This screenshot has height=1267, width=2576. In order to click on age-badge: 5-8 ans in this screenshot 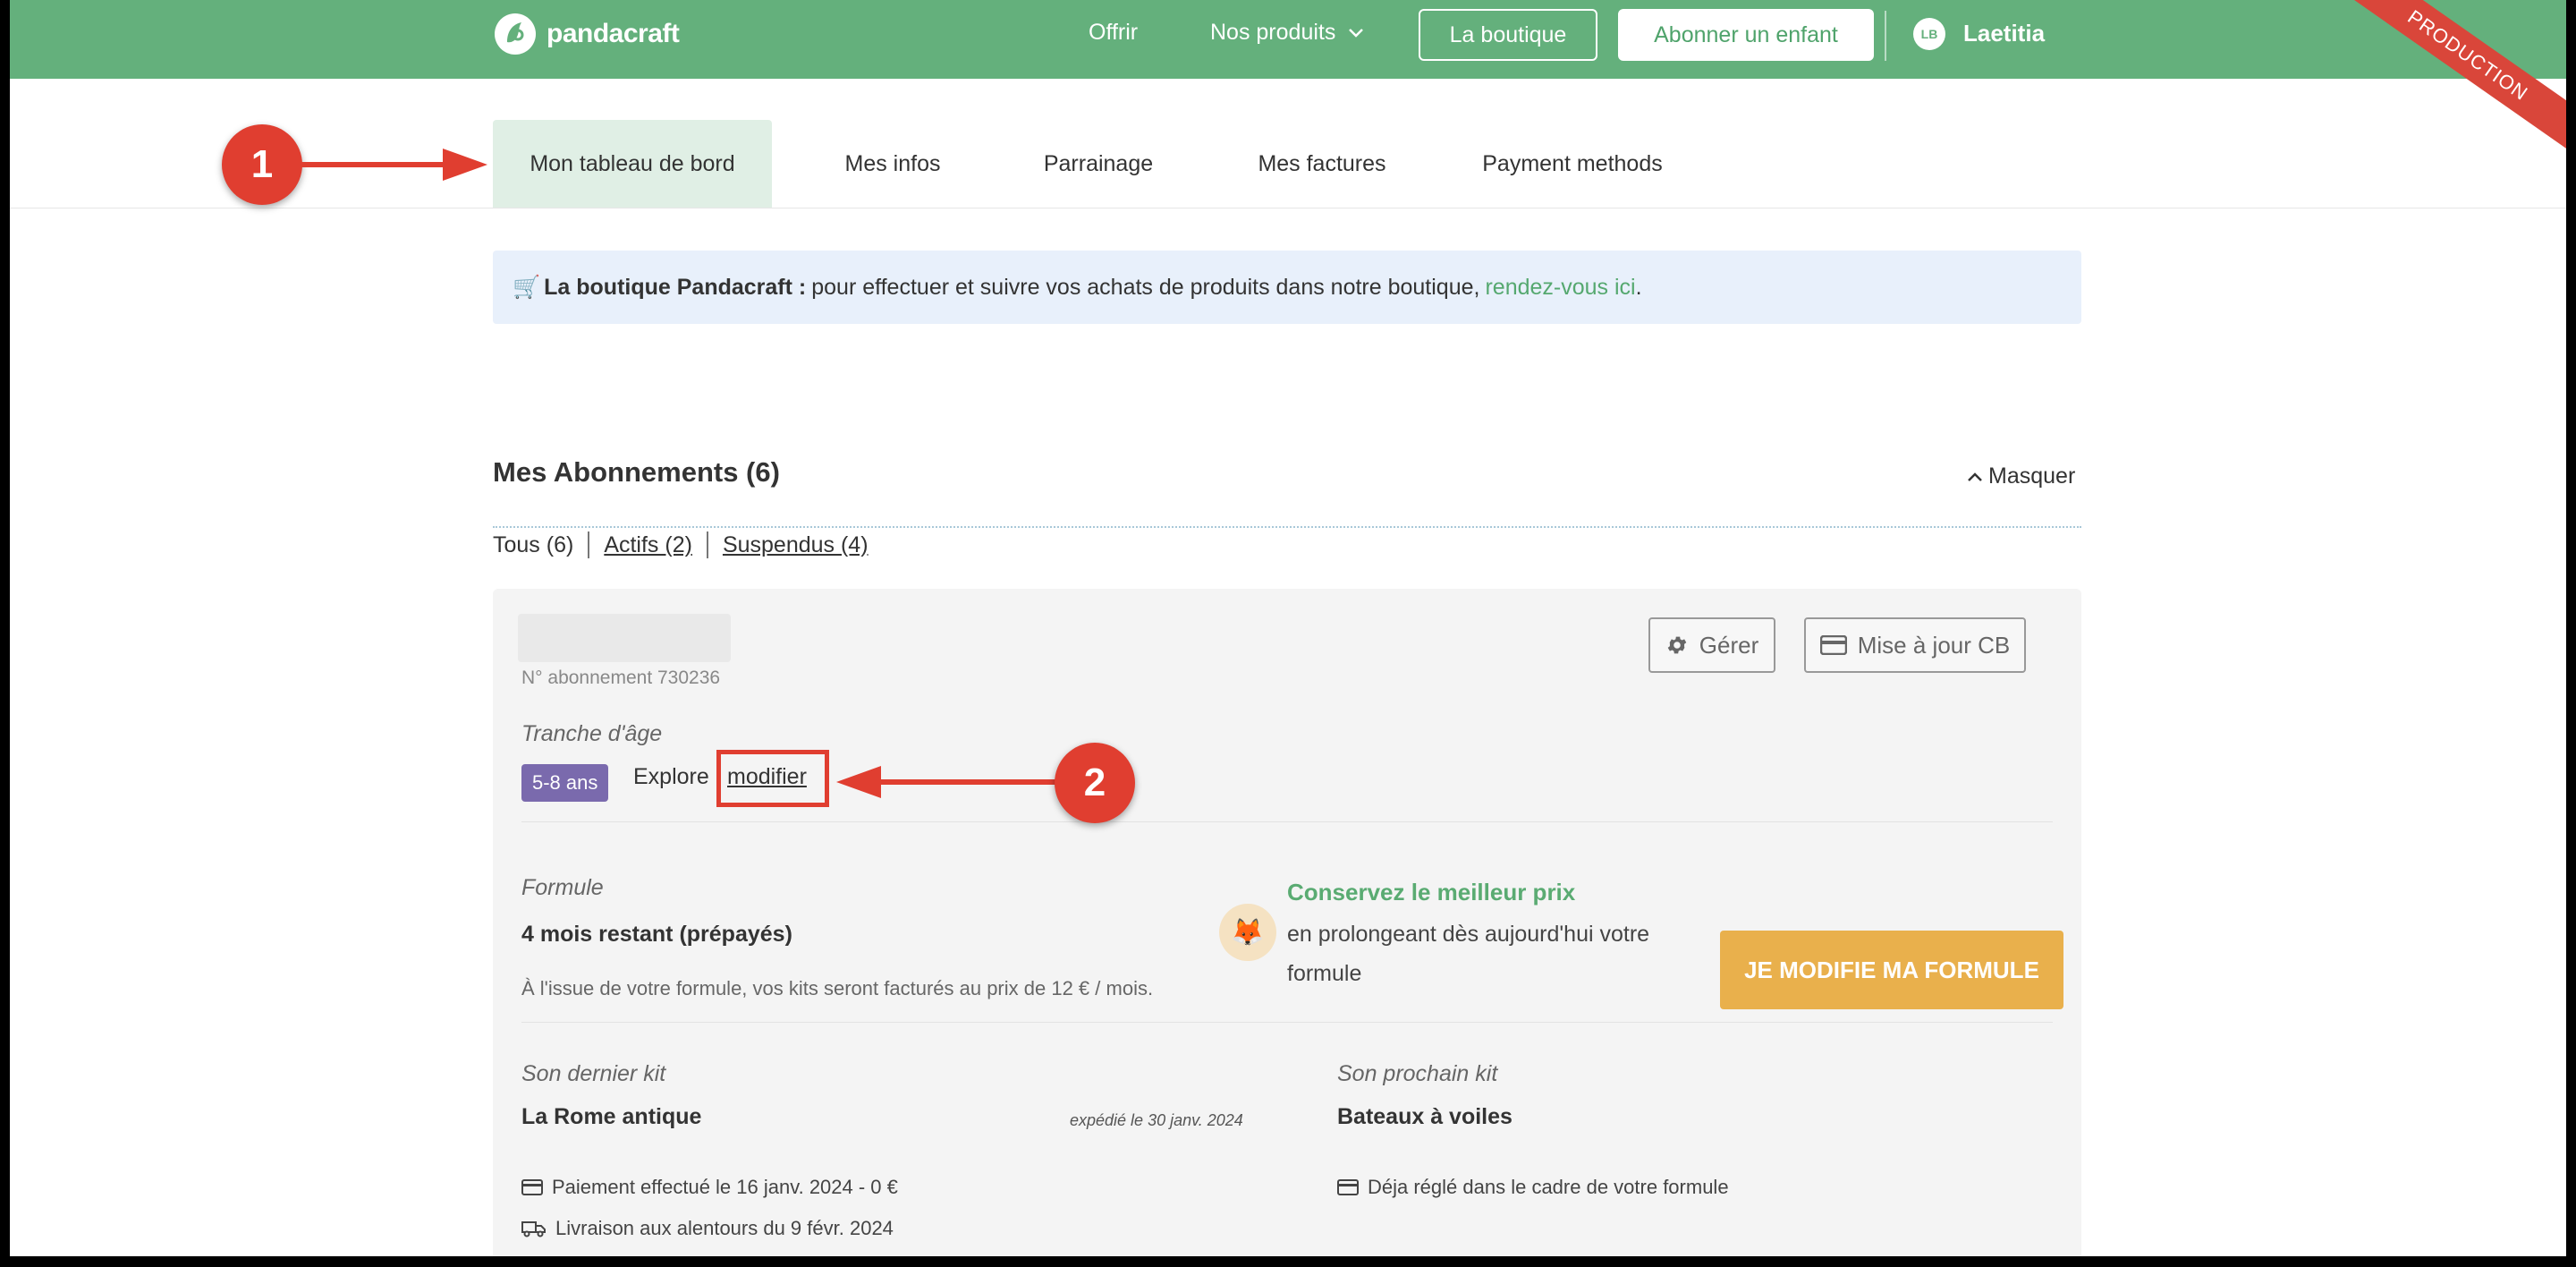, I will do `click(565, 783)`.